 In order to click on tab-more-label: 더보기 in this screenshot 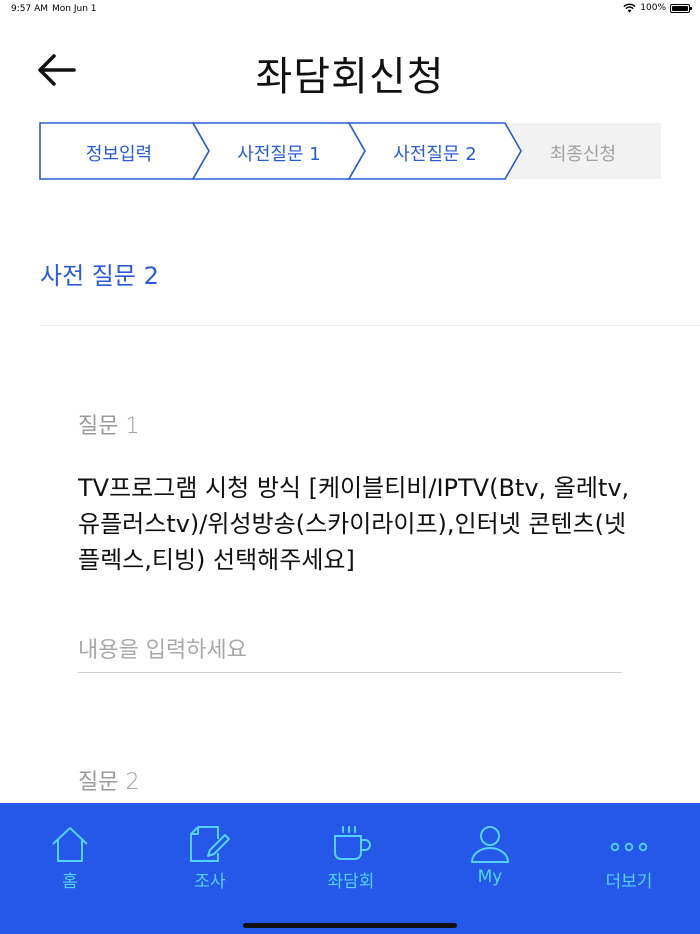, I will do `click(629, 882)`.